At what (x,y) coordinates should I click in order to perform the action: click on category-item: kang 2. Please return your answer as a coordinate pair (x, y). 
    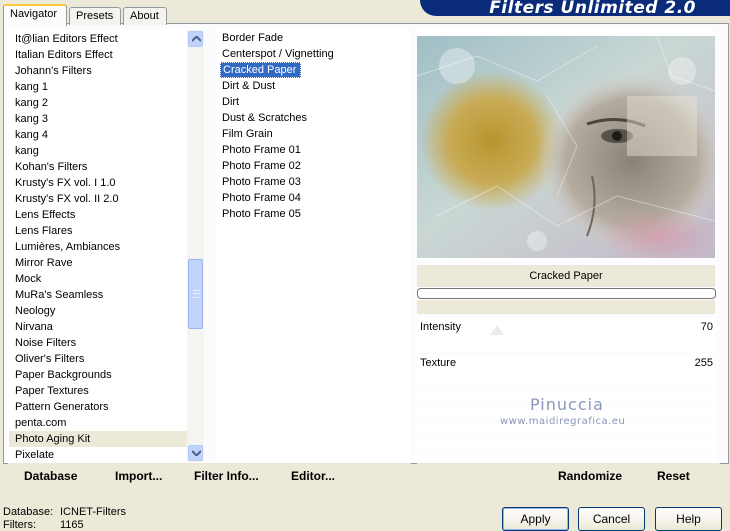
    Looking at the image, I should click on (106, 103).